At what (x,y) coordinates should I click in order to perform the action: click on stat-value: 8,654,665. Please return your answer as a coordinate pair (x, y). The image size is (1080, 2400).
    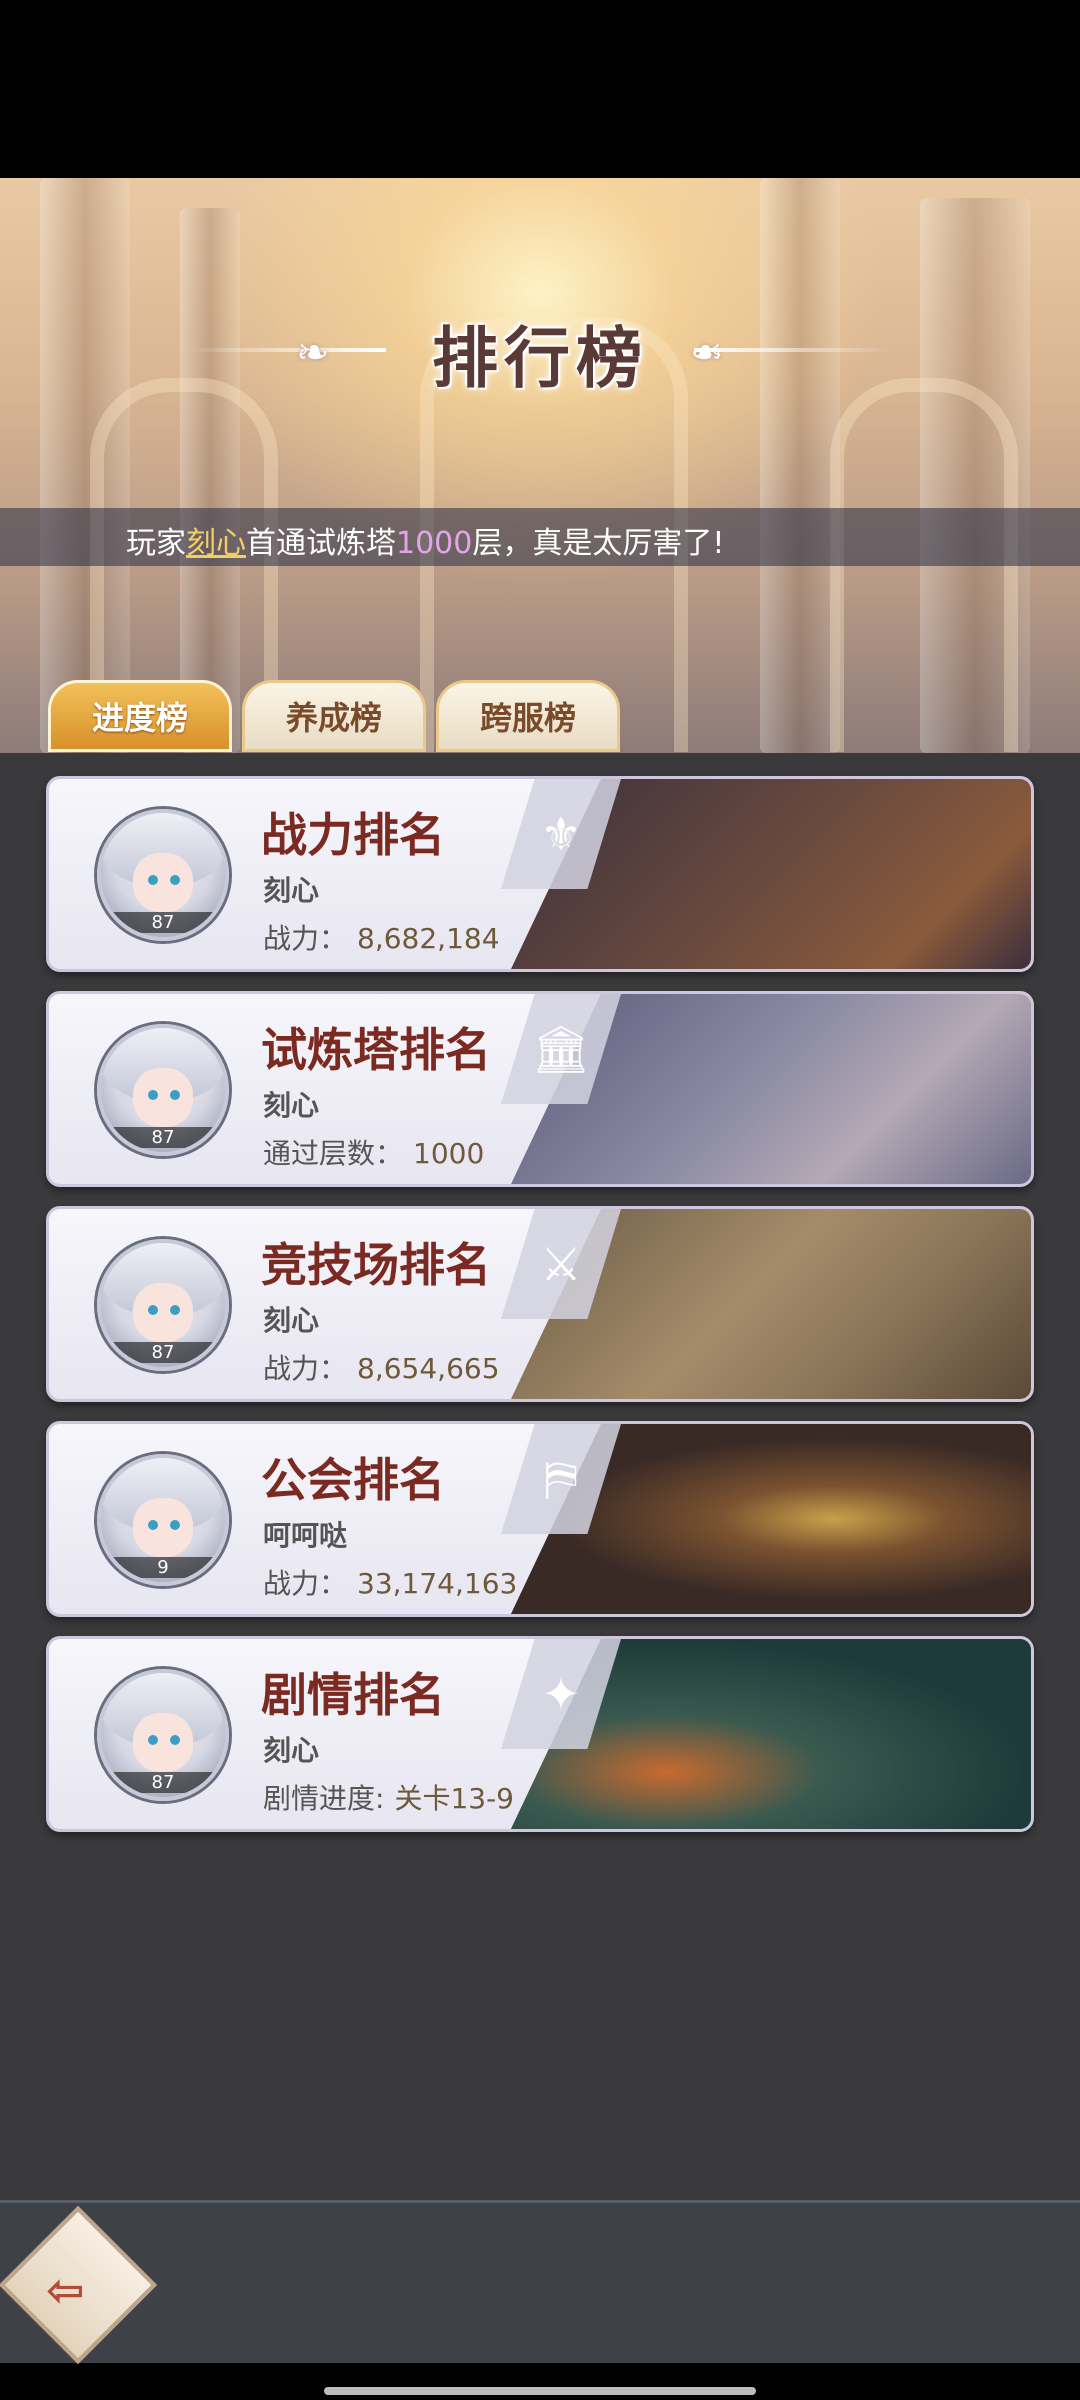
    Looking at the image, I should click on (428, 1368).